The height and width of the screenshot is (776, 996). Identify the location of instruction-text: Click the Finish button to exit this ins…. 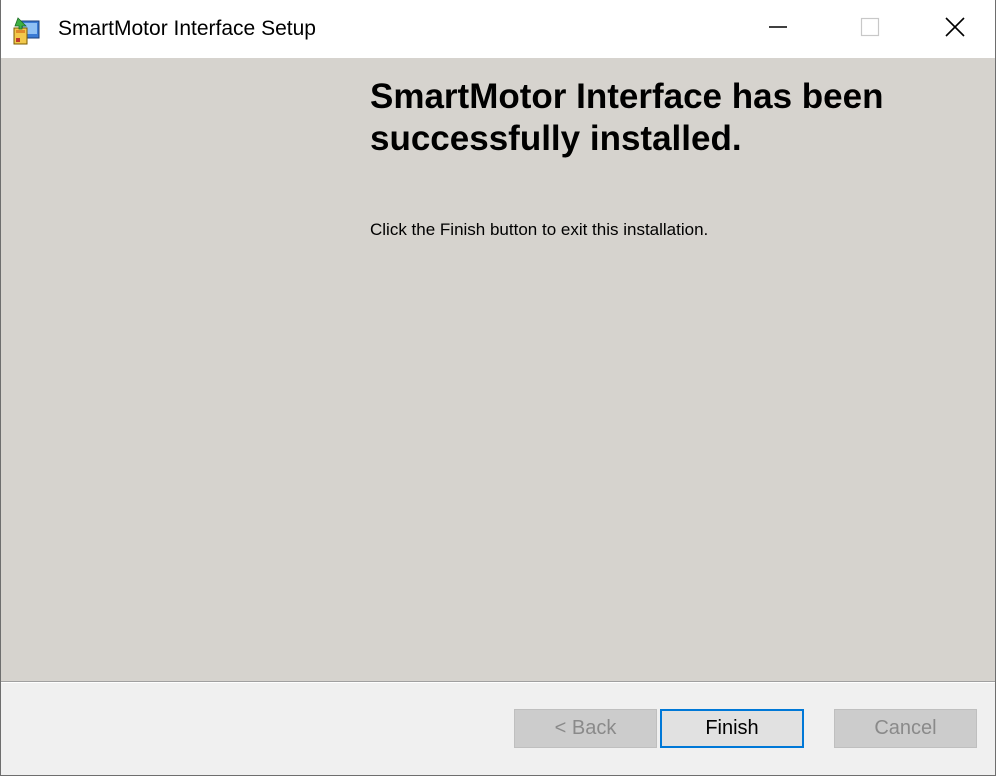
(539, 229).